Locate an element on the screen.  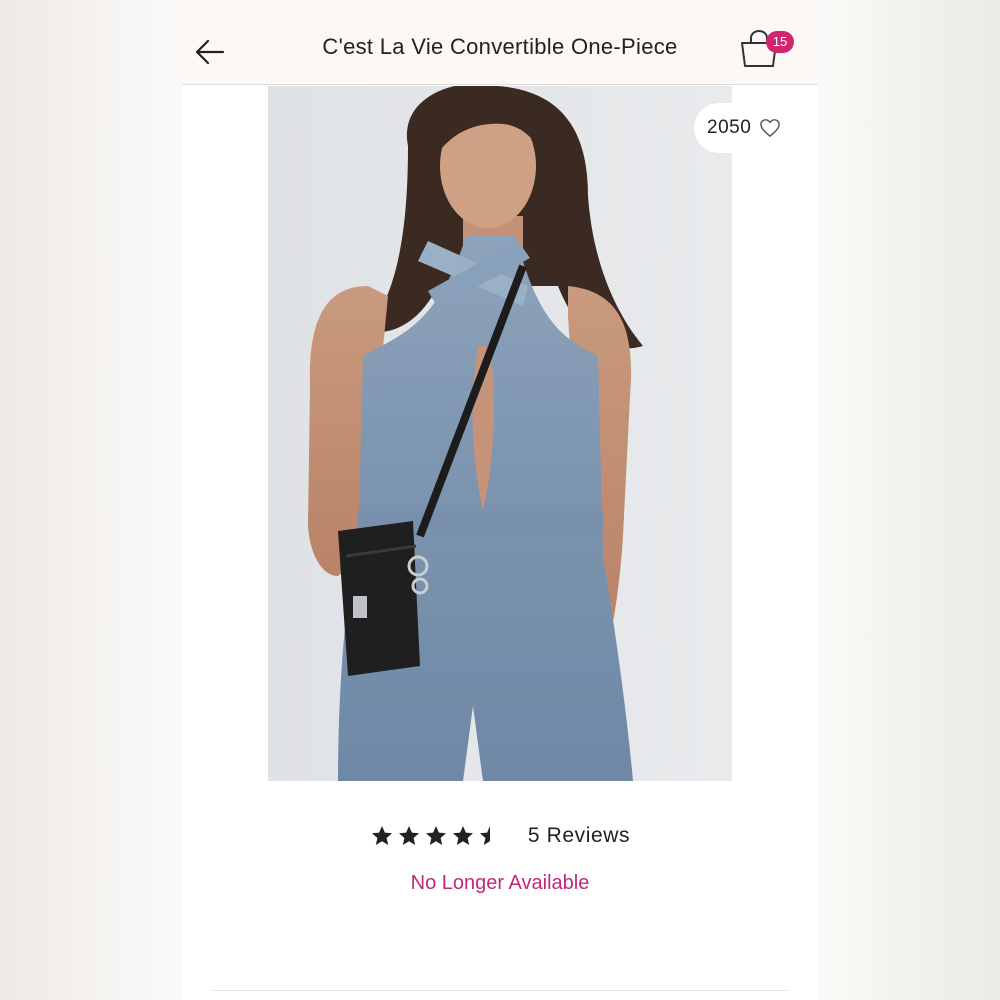
reviews-link: 5 Reviews is located at coordinates (579, 836).